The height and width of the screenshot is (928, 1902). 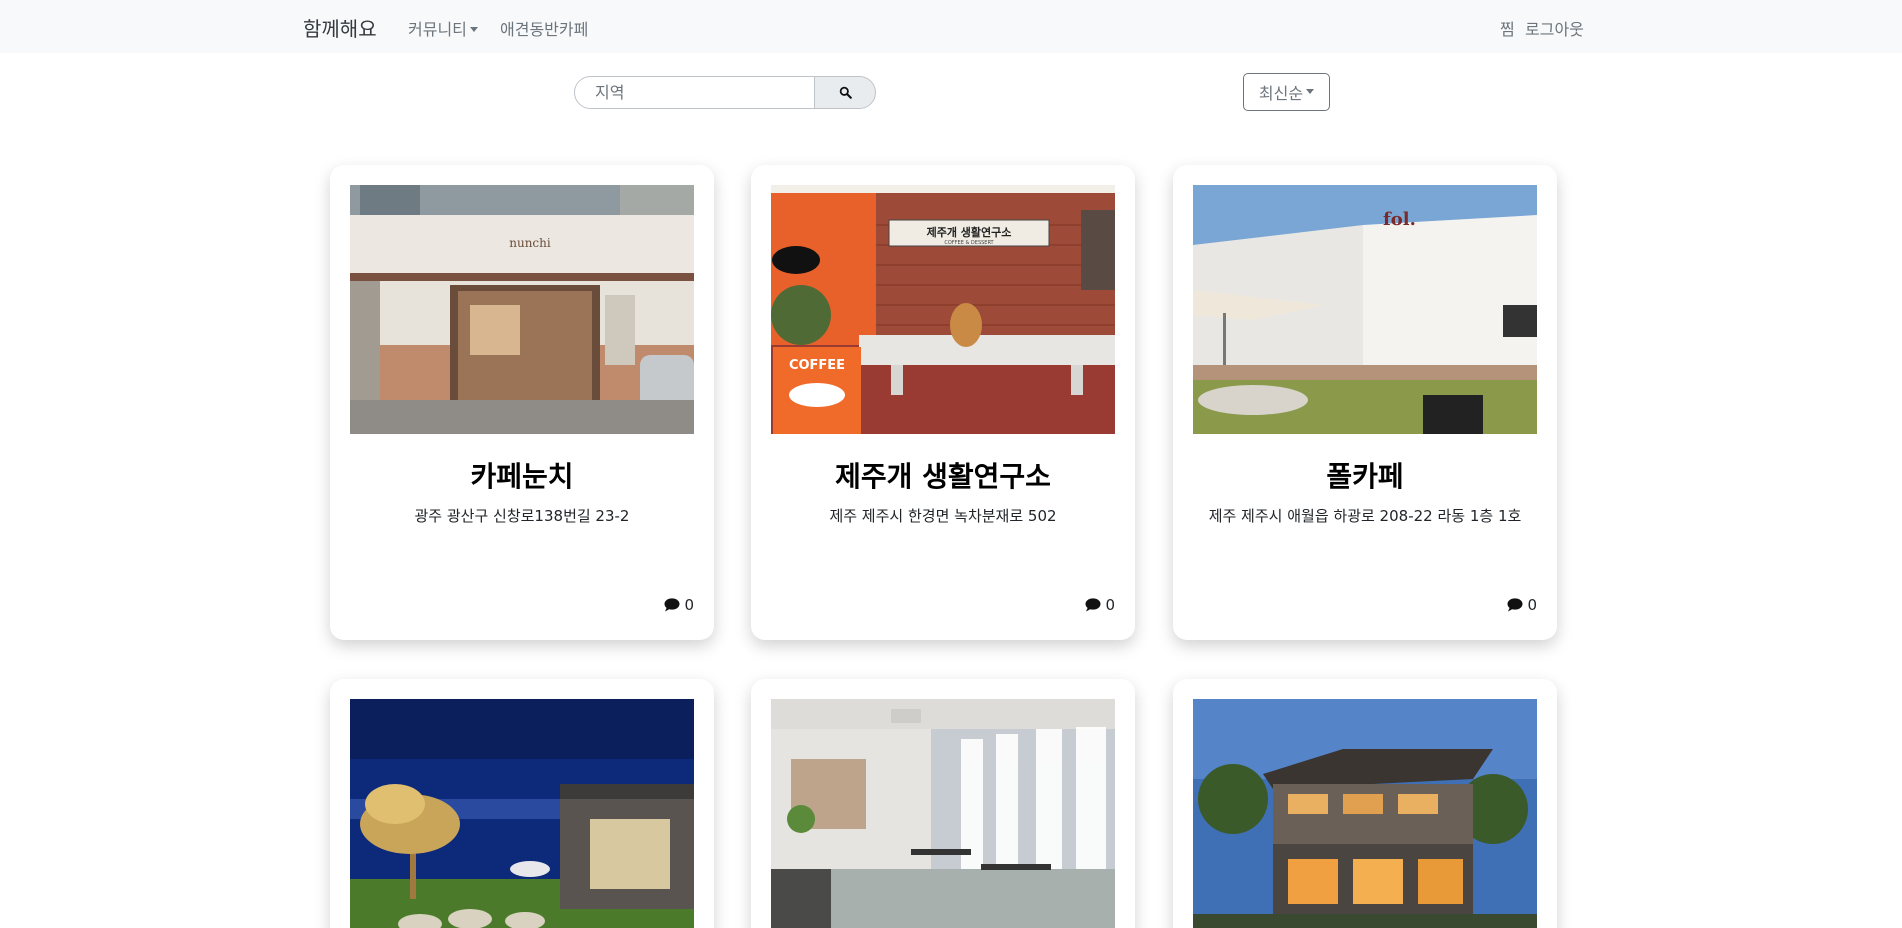 I want to click on search-group, so click(x=725, y=92).